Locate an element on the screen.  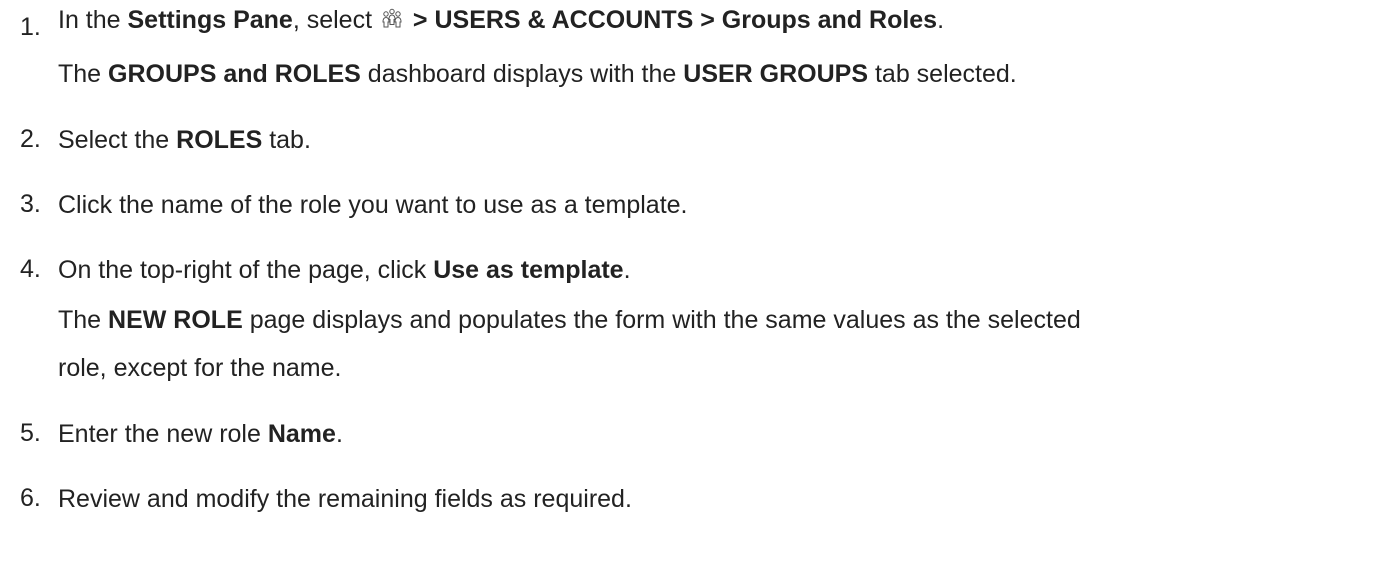
step-number: 3. is located at coordinates (30, 204).